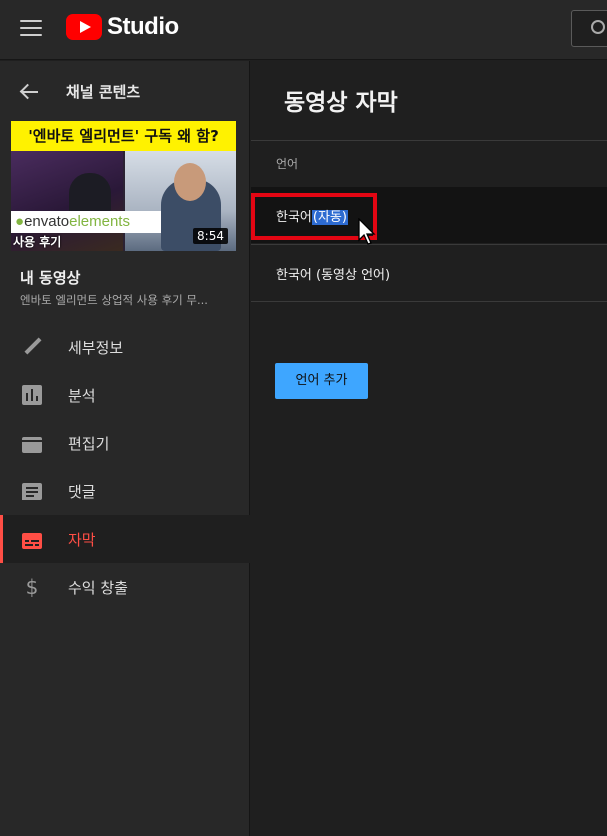 This screenshot has width=607, height=836. Describe the element at coordinates (123, 136) in the screenshot. I see `thumbnail-title: '엔바토 엘리먼트' 구독 왜 함?` at that location.